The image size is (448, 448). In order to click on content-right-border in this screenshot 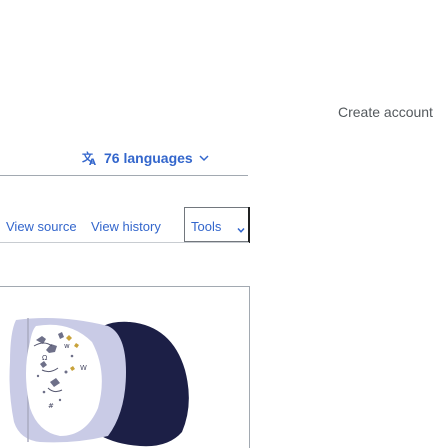, I will do `click(249, 367)`.